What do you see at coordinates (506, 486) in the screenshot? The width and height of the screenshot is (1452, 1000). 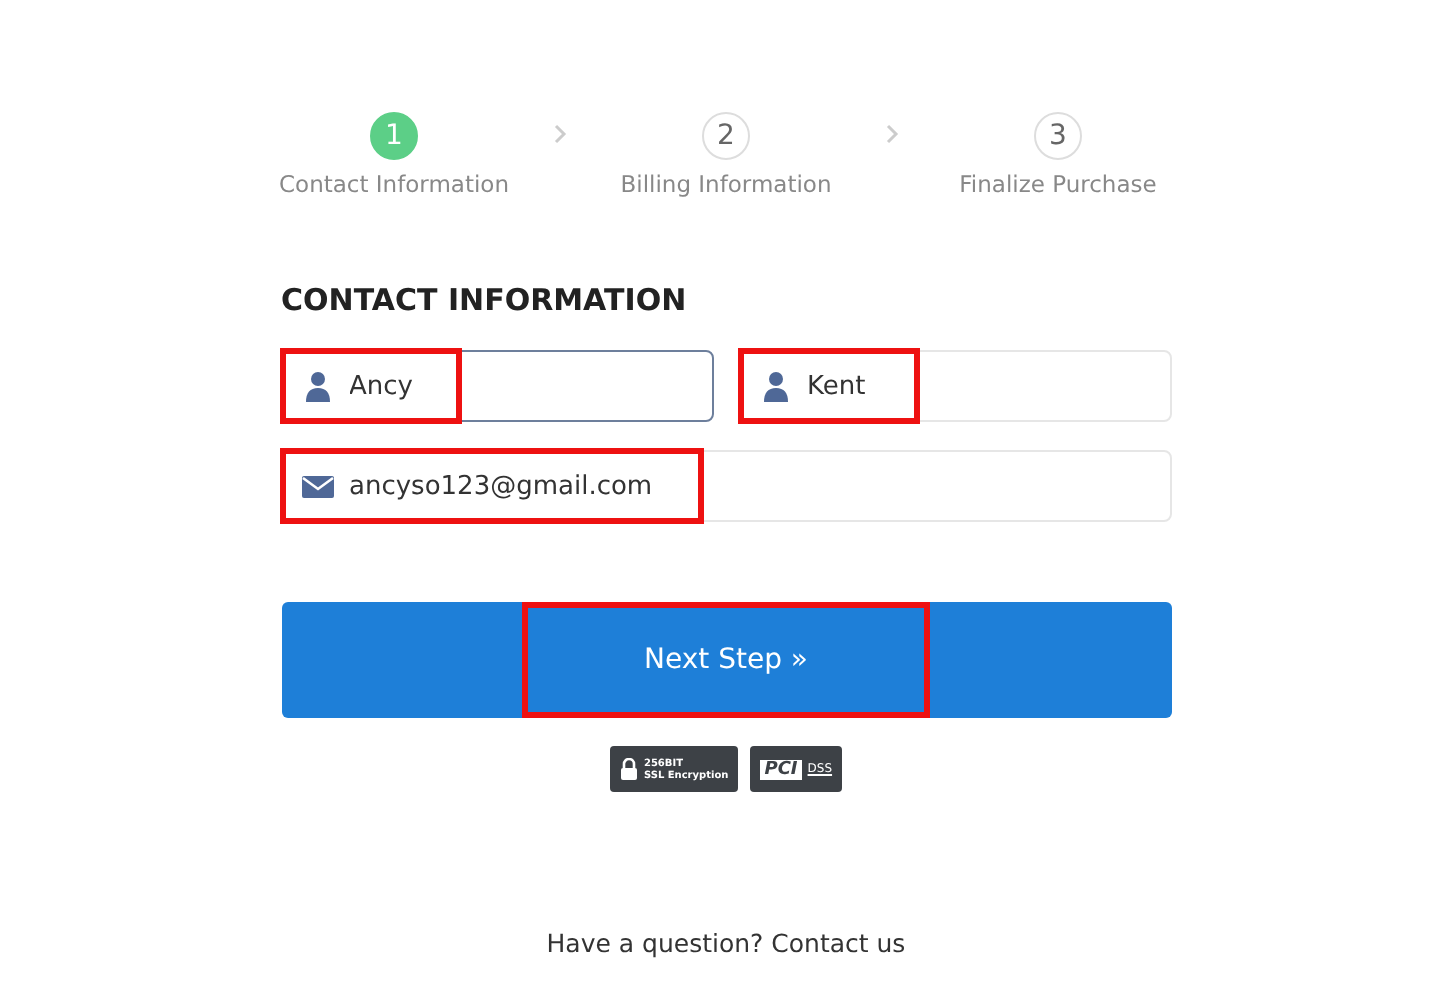 I see `email-input: ancyso123@gmail.com` at bounding box center [506, 486].